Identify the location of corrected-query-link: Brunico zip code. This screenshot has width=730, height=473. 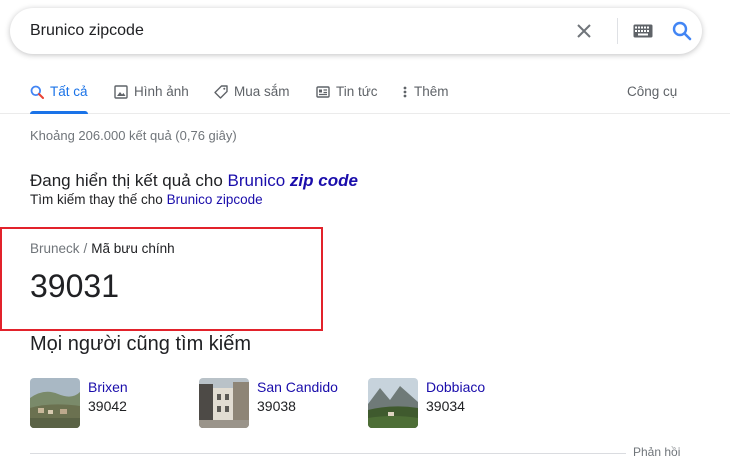
(293, 180).